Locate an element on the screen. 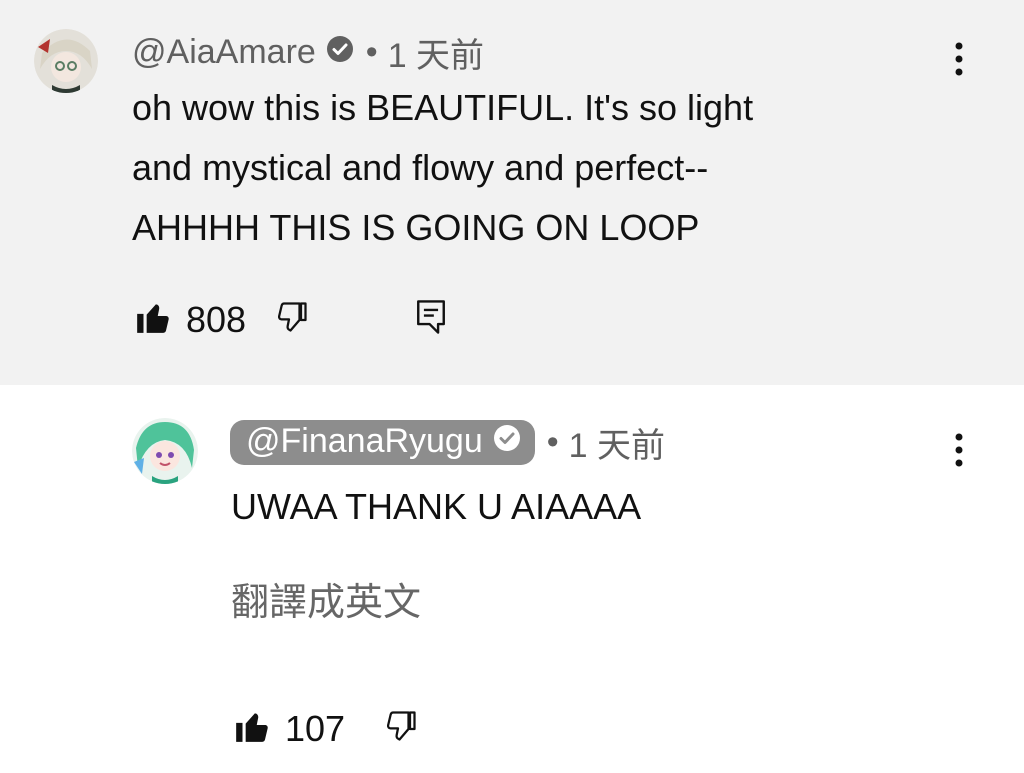 Image resolution: width=1024 pixels, height=773 pixels. comment-header: @AiaAmare • 1 天前 is located at coordinates (308, 52).